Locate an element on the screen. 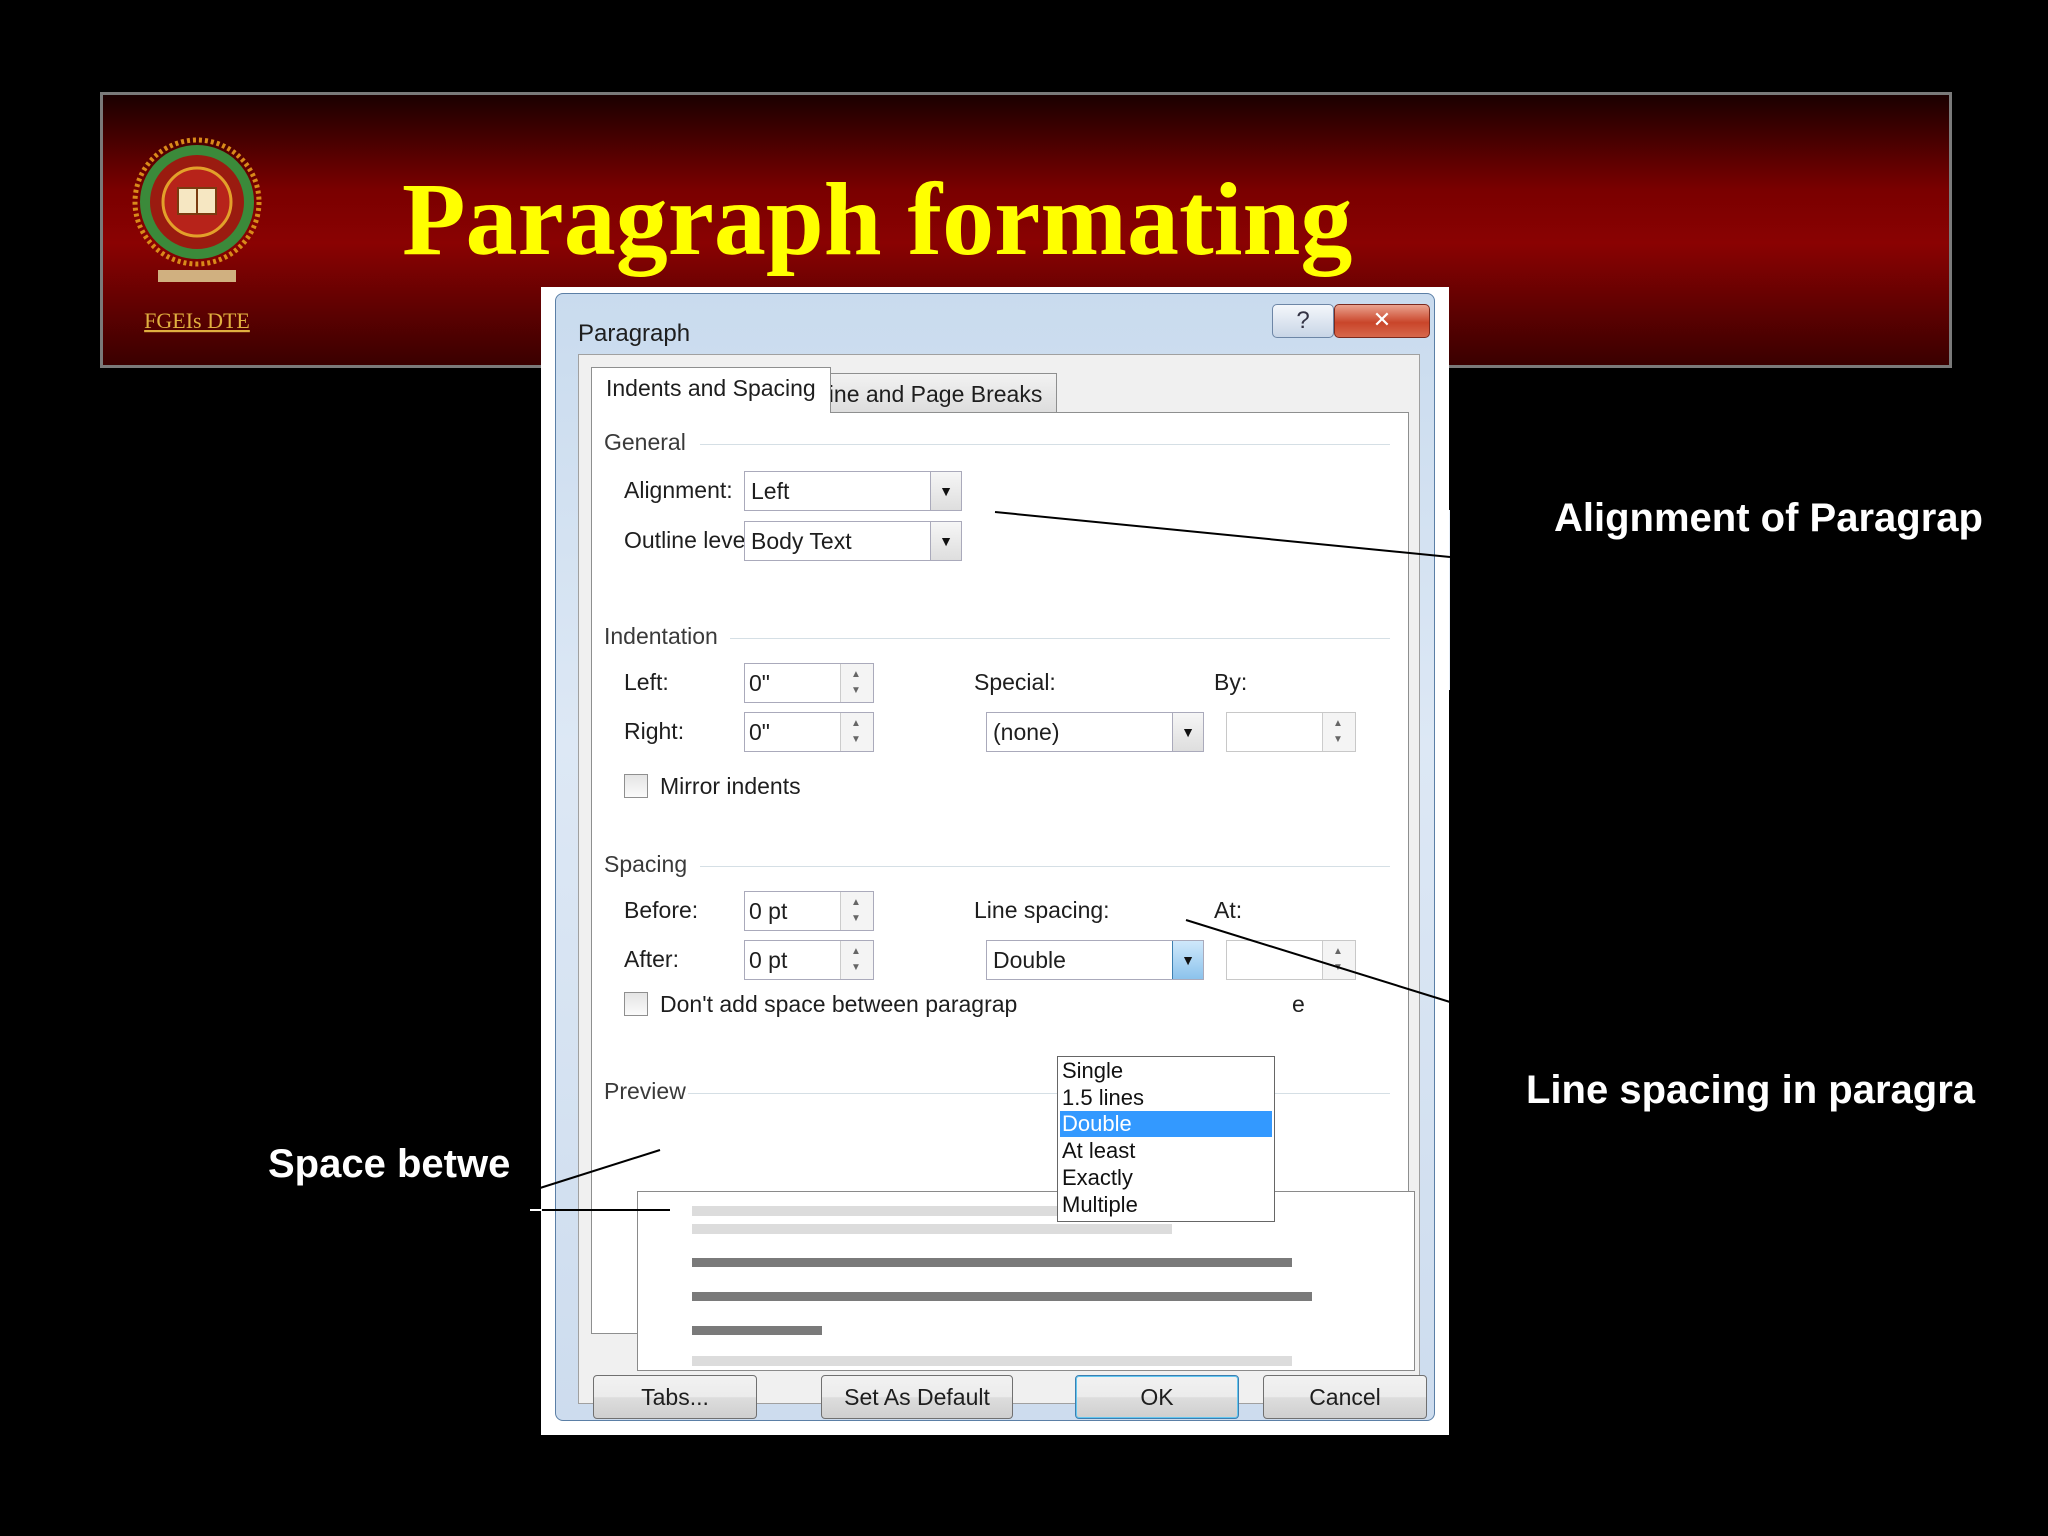 This screenshot has width=2048, height=1536. indent-right-value: 0" is located at coordinates (759, 732).